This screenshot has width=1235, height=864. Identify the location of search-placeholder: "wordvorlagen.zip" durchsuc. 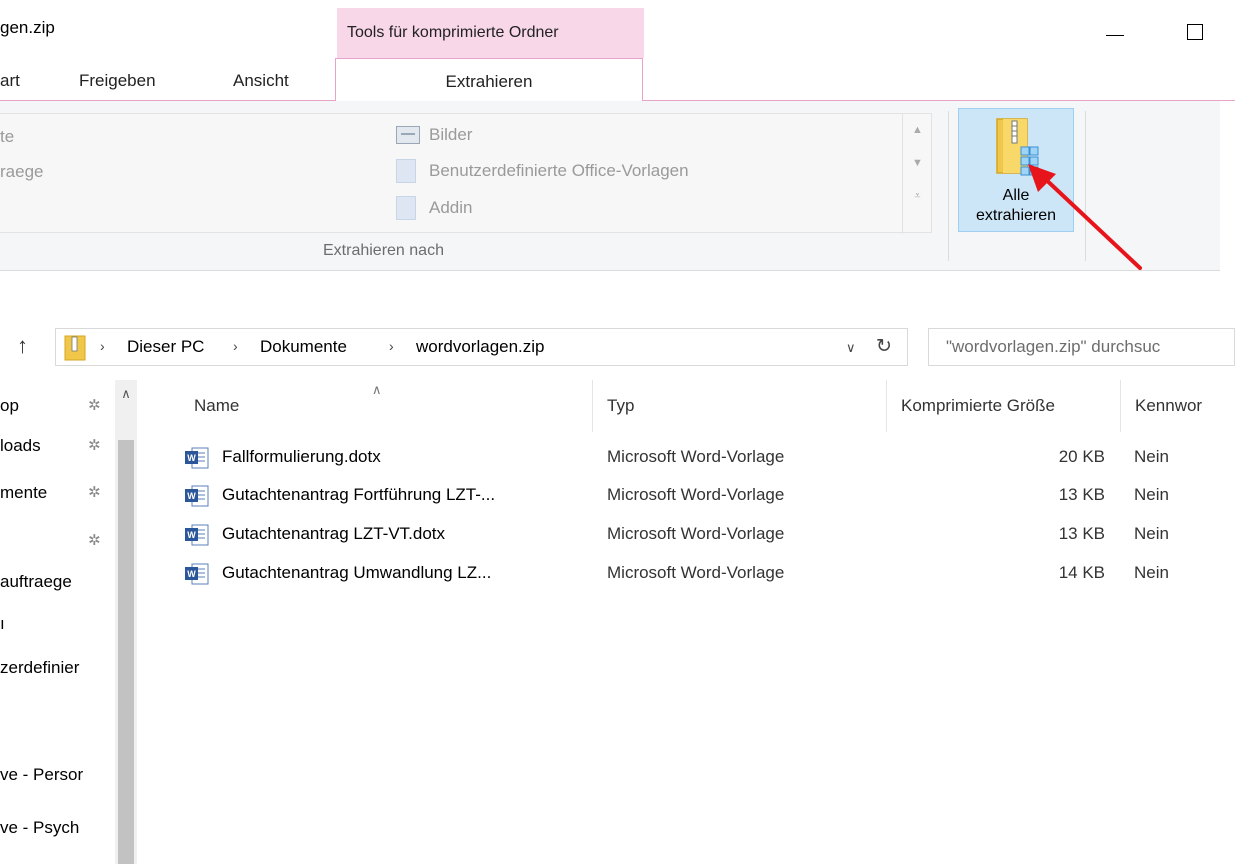
(1053, 346).